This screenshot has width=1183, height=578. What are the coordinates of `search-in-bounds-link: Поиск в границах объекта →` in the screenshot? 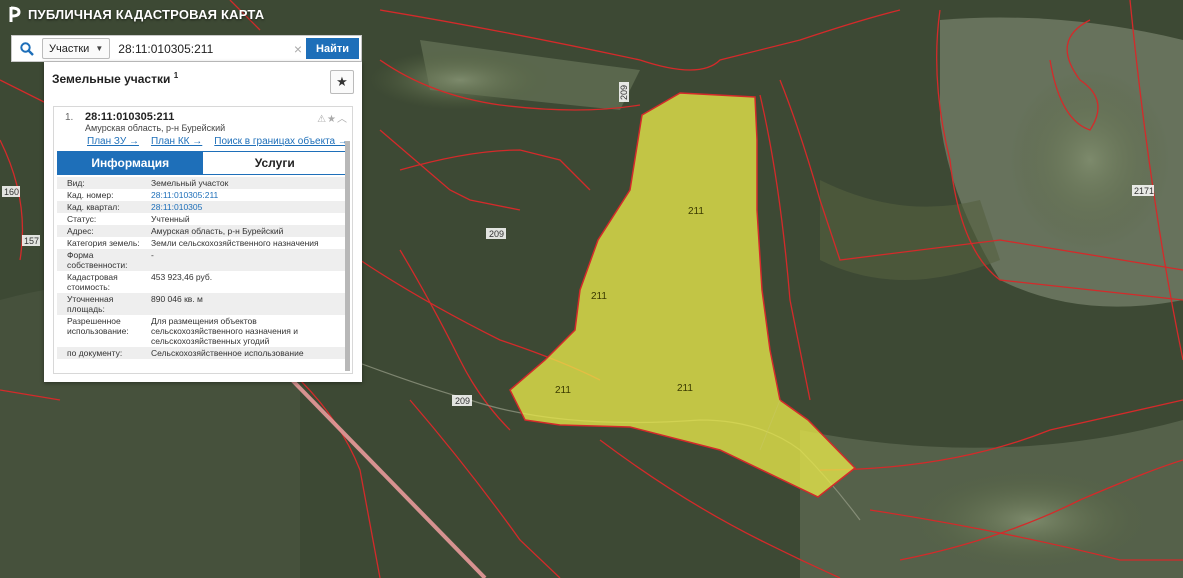 It's located at (281, 141).